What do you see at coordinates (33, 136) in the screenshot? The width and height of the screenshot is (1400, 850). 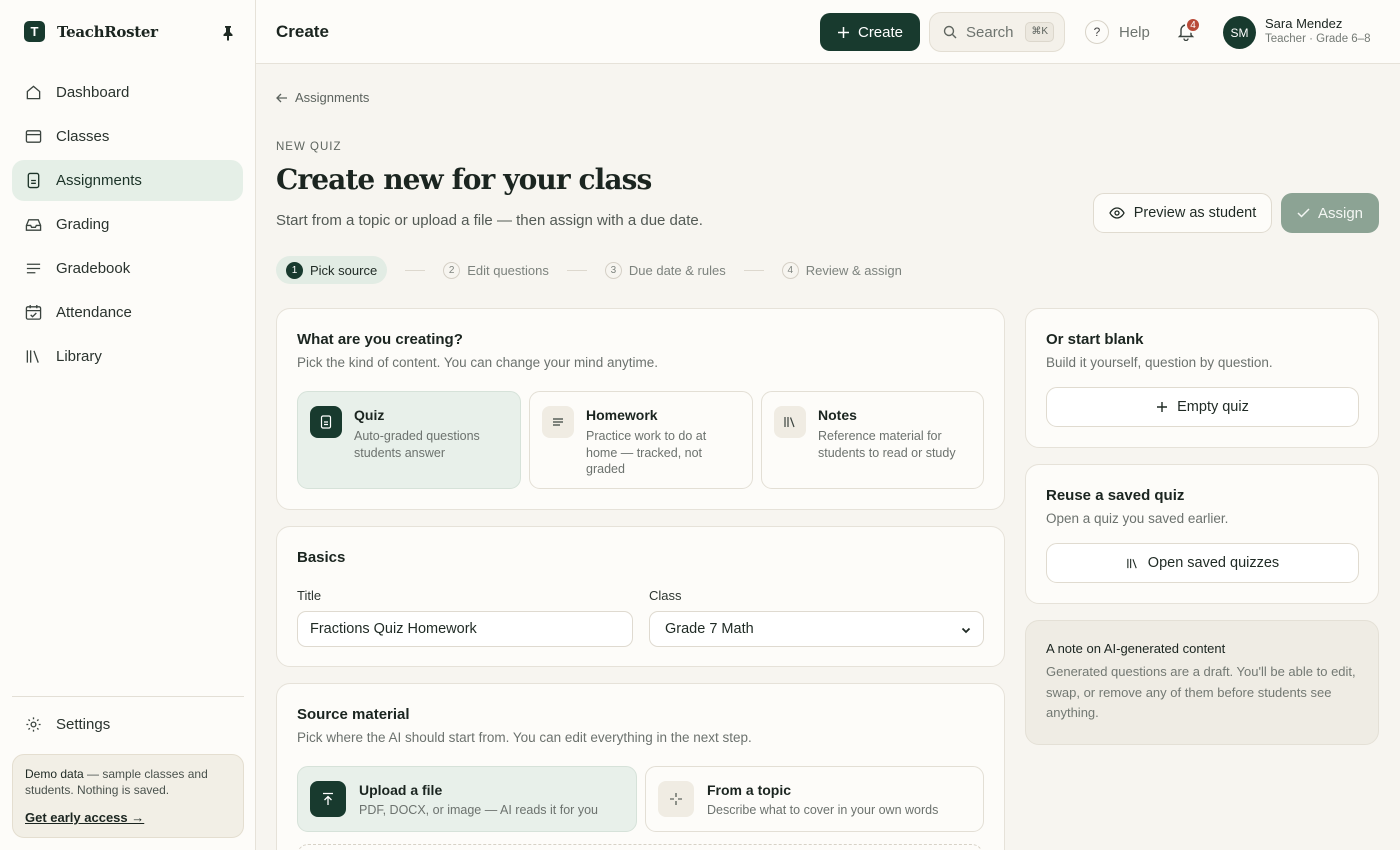 I see `classes-icon` at bounding box center [33, 136].